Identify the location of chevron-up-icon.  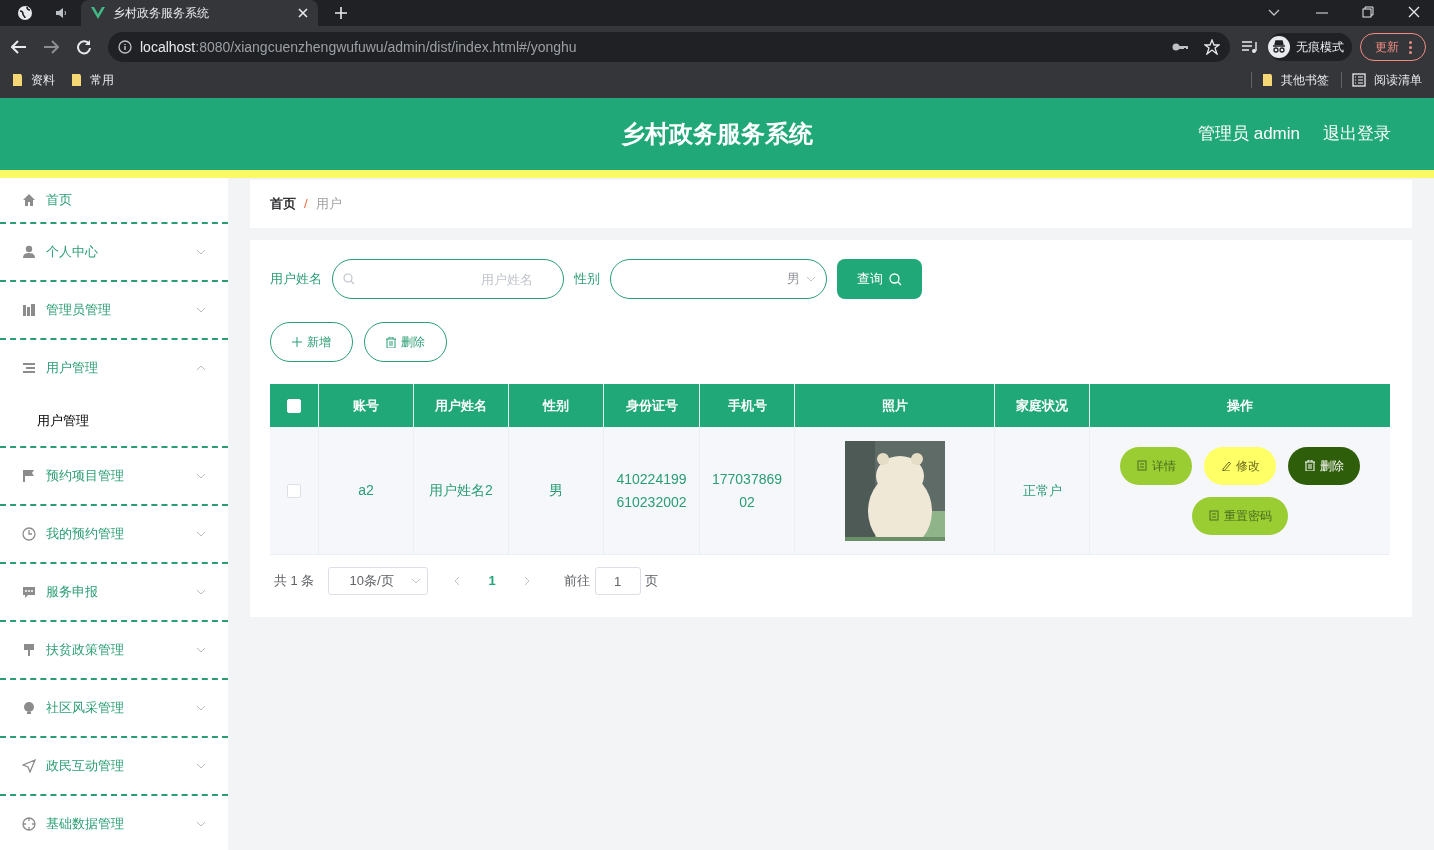
(201, 368).